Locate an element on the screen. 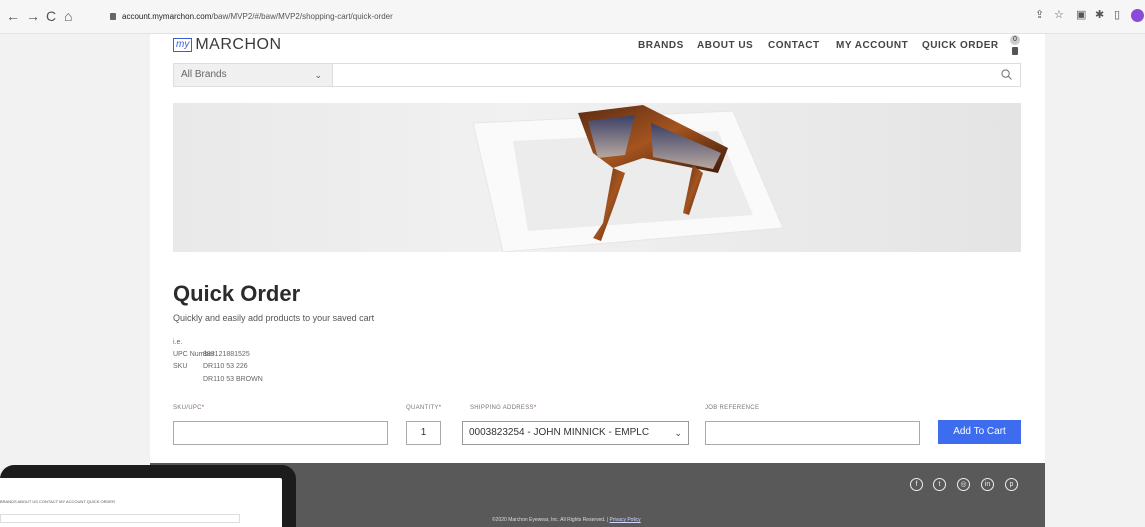  star-icon: ☆ is located at coordinates (1059, 15).